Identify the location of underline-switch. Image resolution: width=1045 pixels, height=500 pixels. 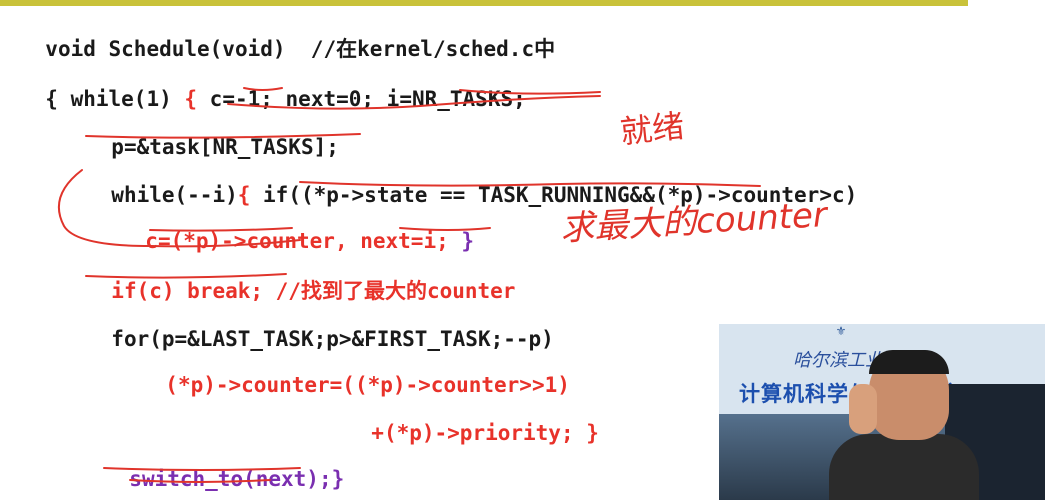
(202, 475).